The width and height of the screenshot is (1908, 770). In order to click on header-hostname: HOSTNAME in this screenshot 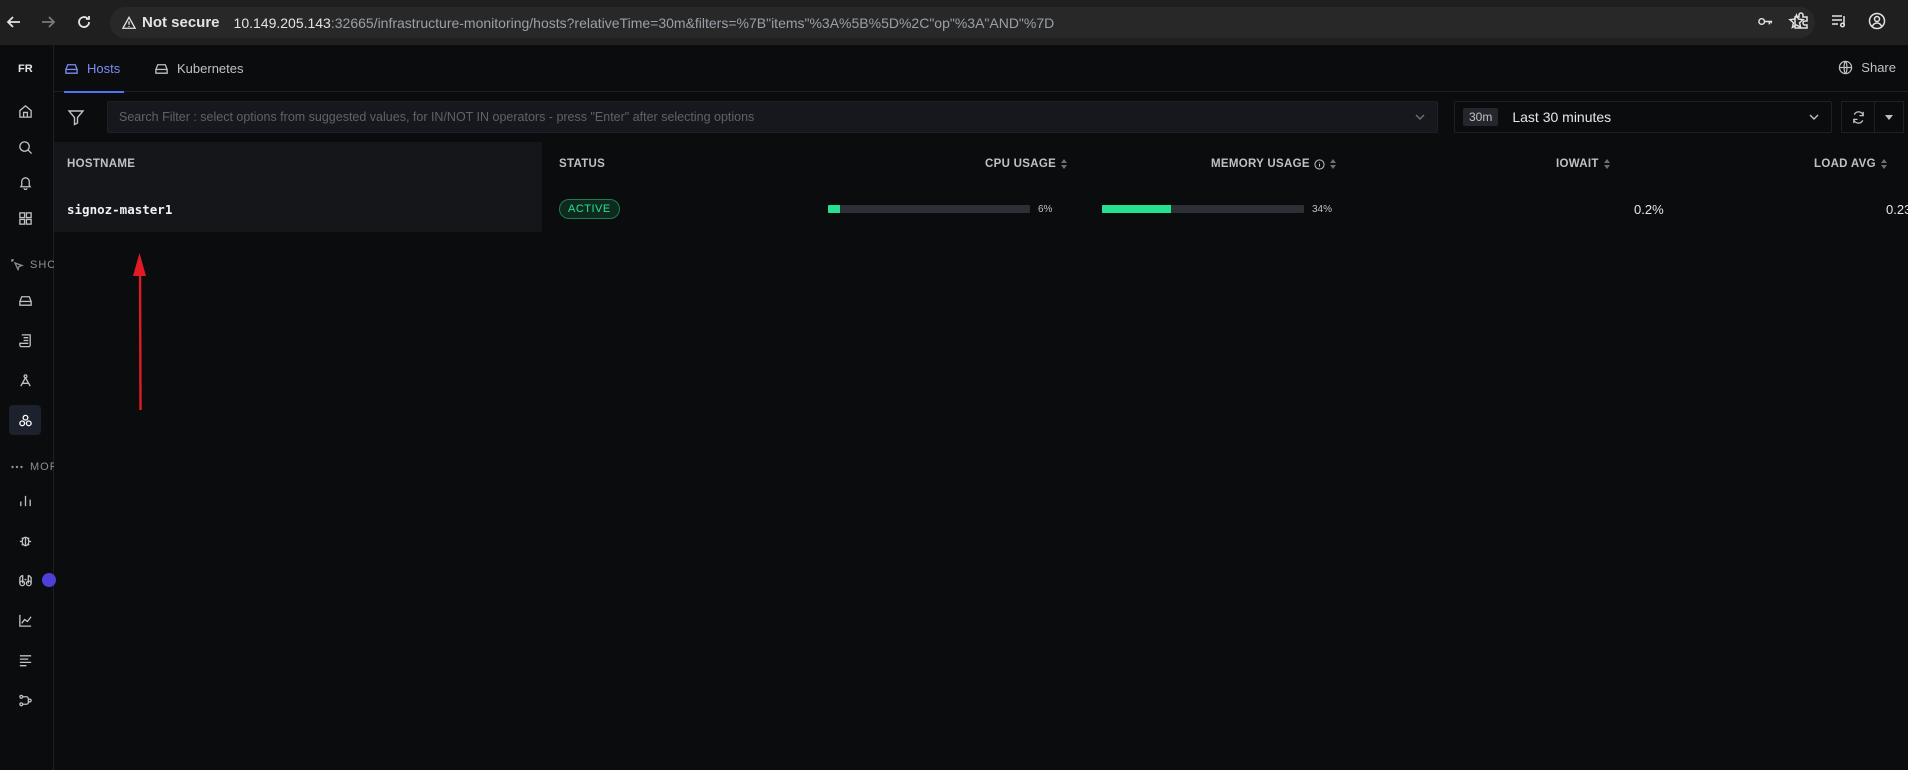, I will do `click(101, 164)`.